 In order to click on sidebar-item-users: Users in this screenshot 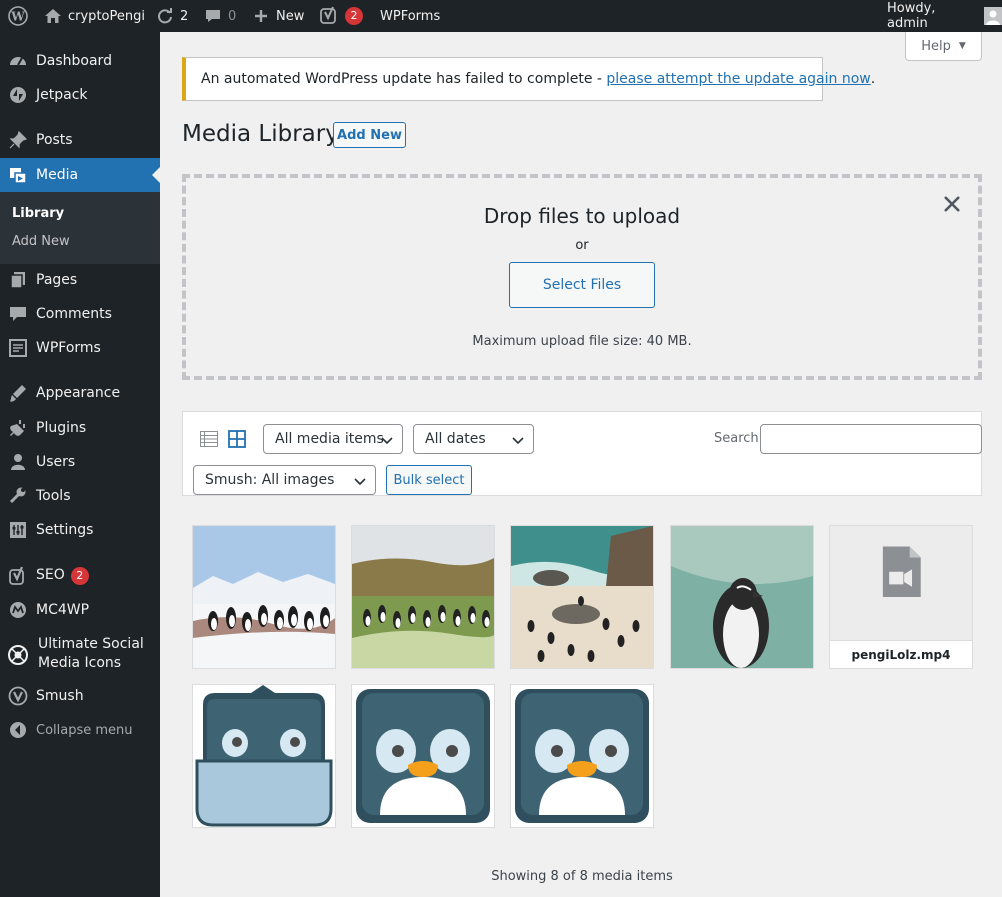, I will do `click(80, 462)`.